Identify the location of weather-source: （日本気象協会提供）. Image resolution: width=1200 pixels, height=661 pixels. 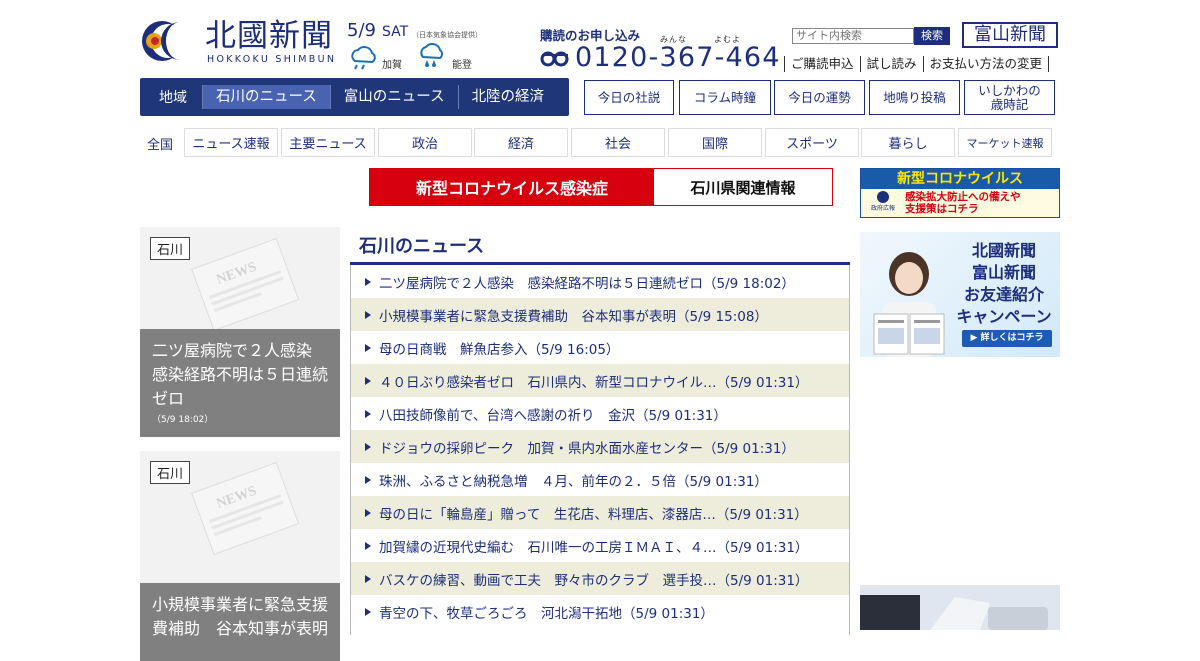
(447, 35).